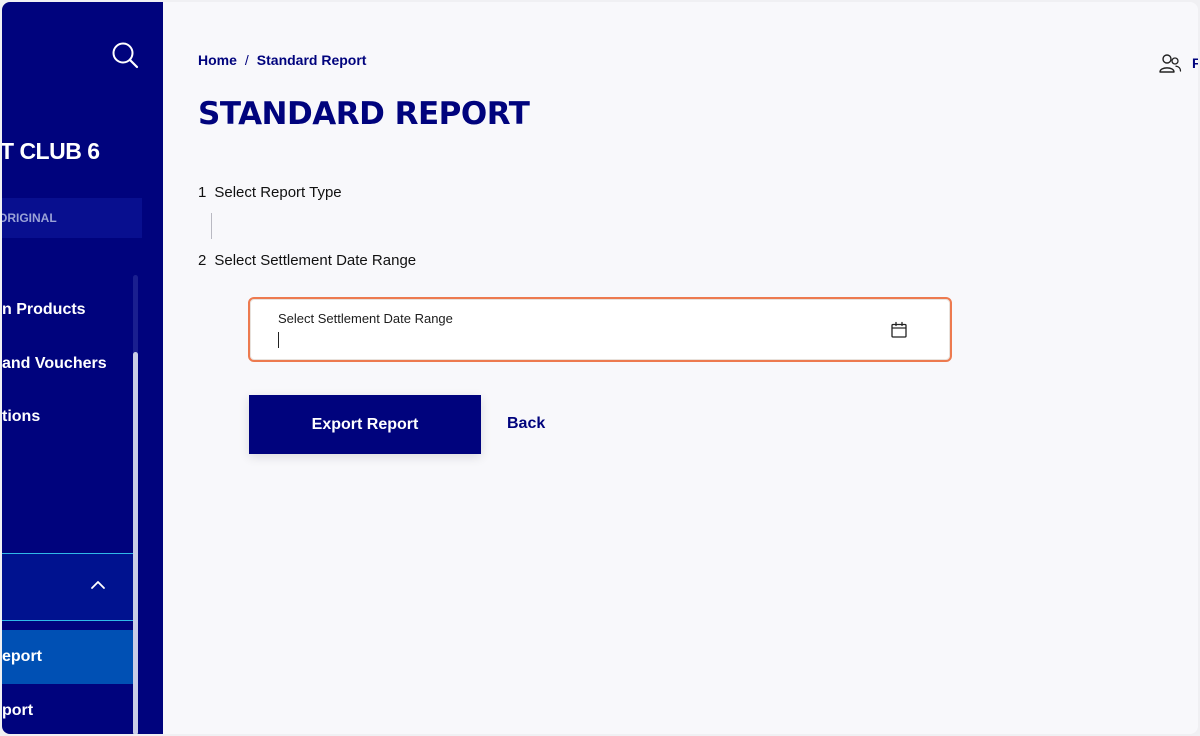 This screenshot has width=1200, height=736. I want to click on breadcrumb-current: Standard Report, so click(312, 60).